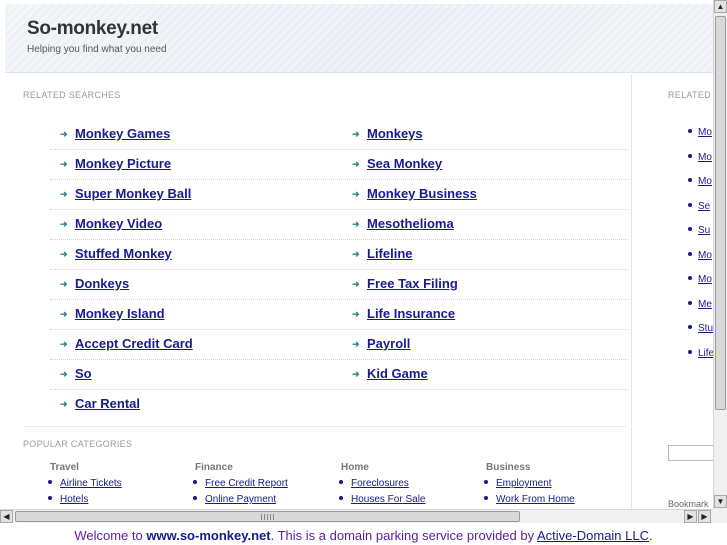 The height and width of the screenshot is (545, 727). Describe the element at coordinates (705, 353) in the screenshot. I see `right-related-link: Life` at that location.